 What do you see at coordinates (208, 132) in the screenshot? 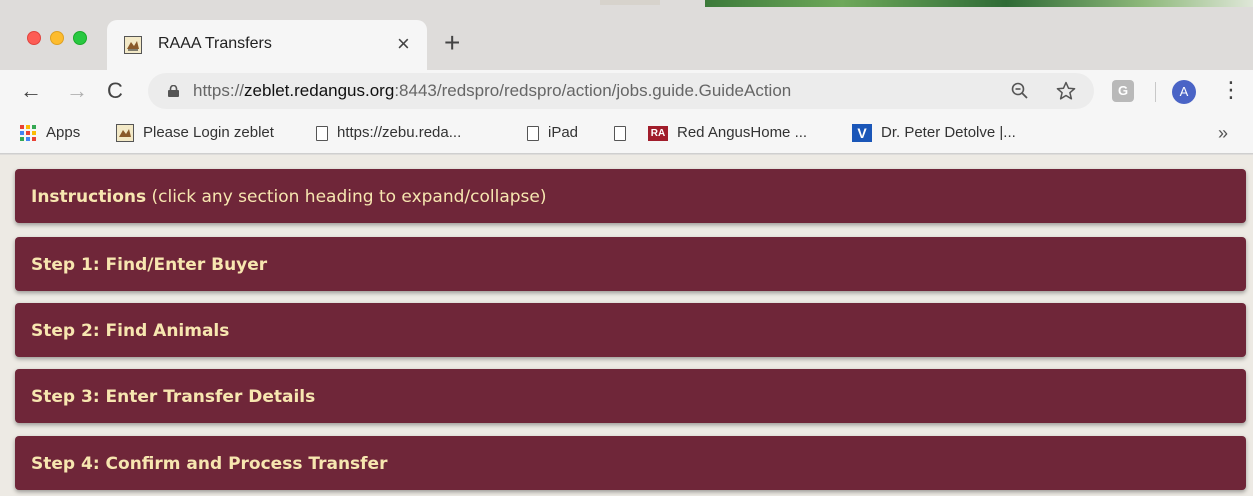
I see `bookmark-label: Please Login zeblet` at bounding box center [208, 132].